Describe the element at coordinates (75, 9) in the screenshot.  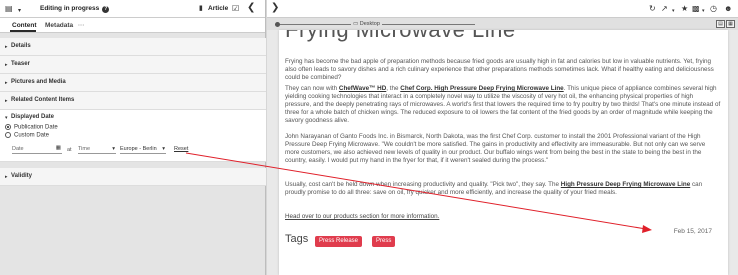
I see `editing-status: Editing in progress?` at that location.